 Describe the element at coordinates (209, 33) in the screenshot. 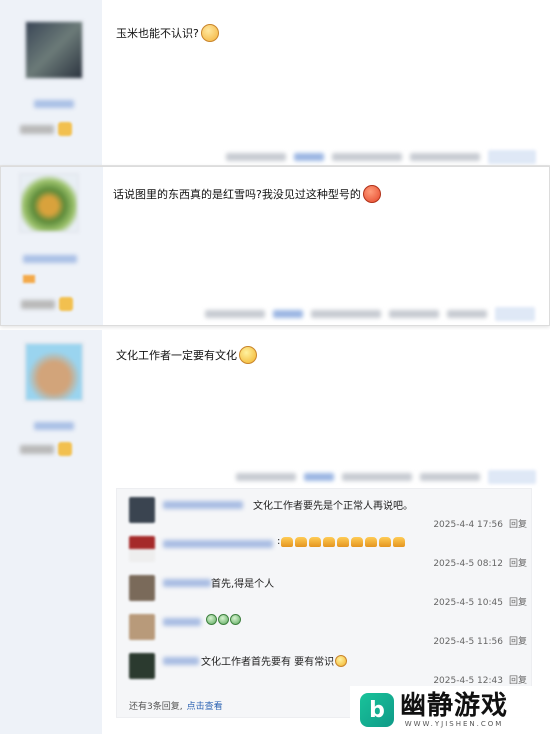

I see `laugh-emoji-icon` at that location.